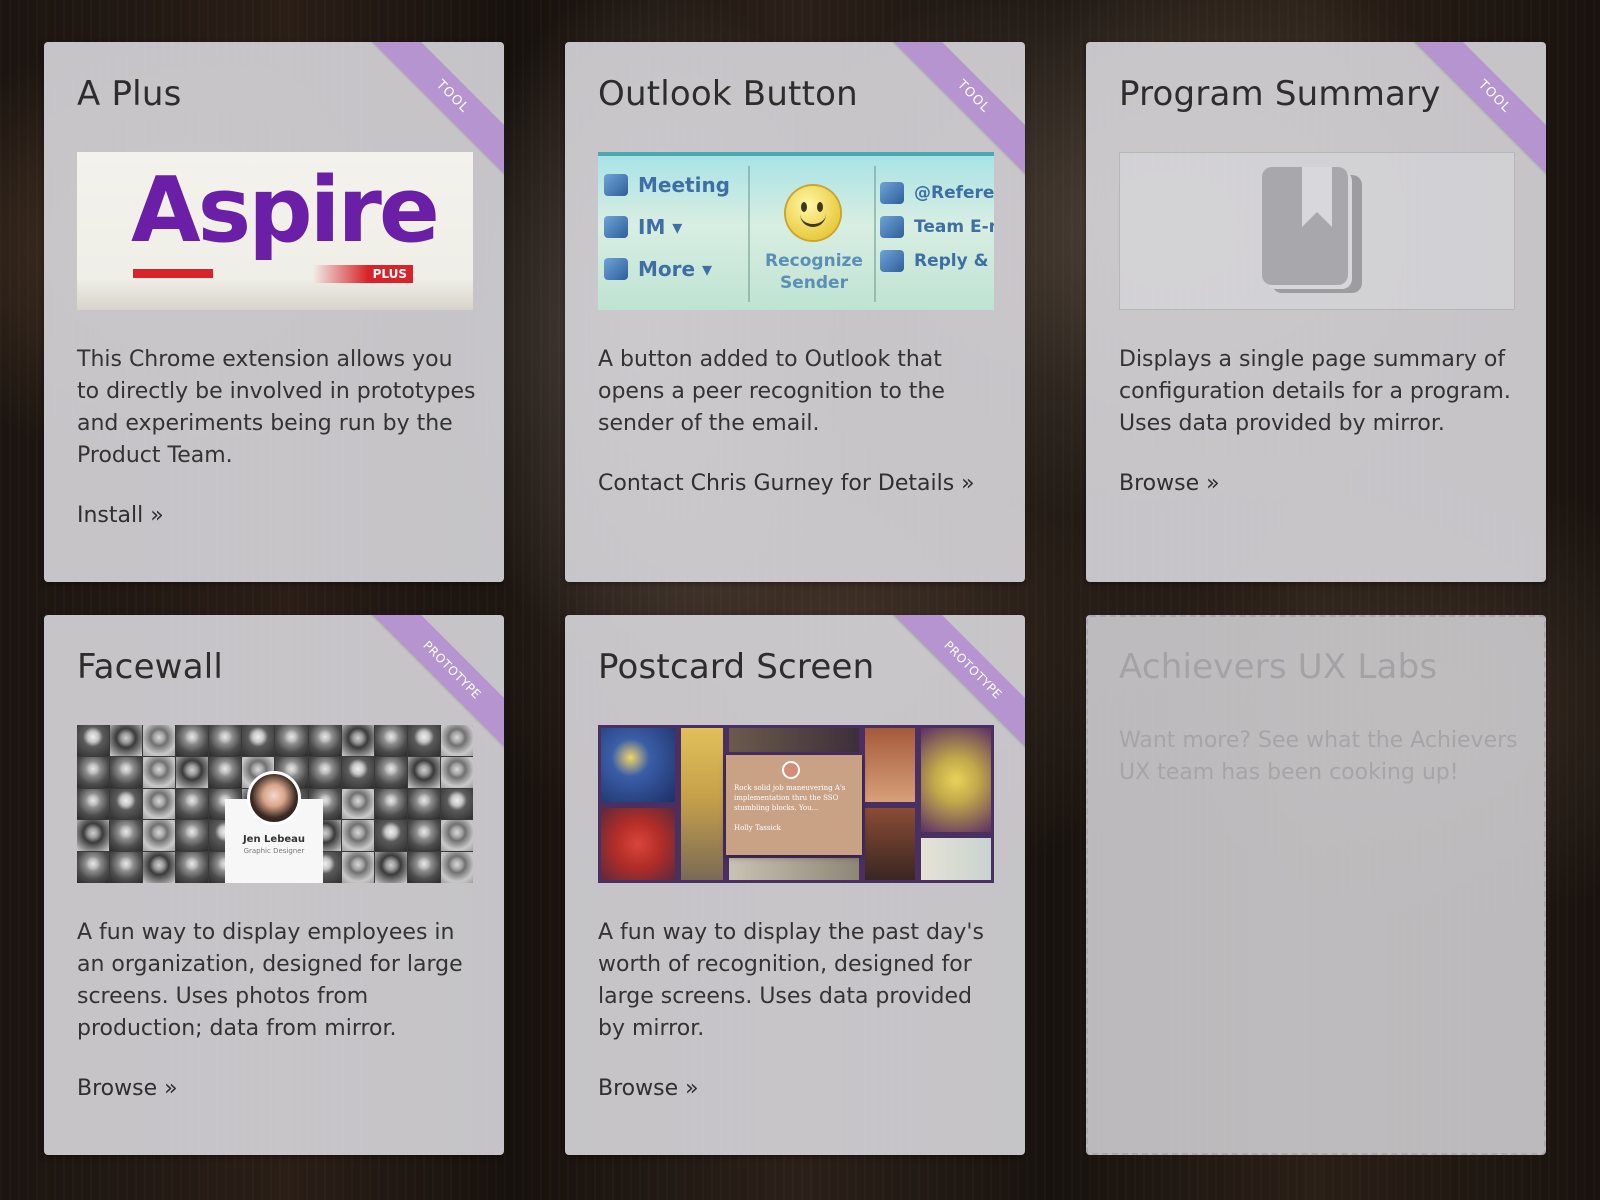 This screenshot has width=1600, height=1200. Describe the element at coordinates (934, 261) in the screenshot. I see `reply-item: Reply & D` at that location.